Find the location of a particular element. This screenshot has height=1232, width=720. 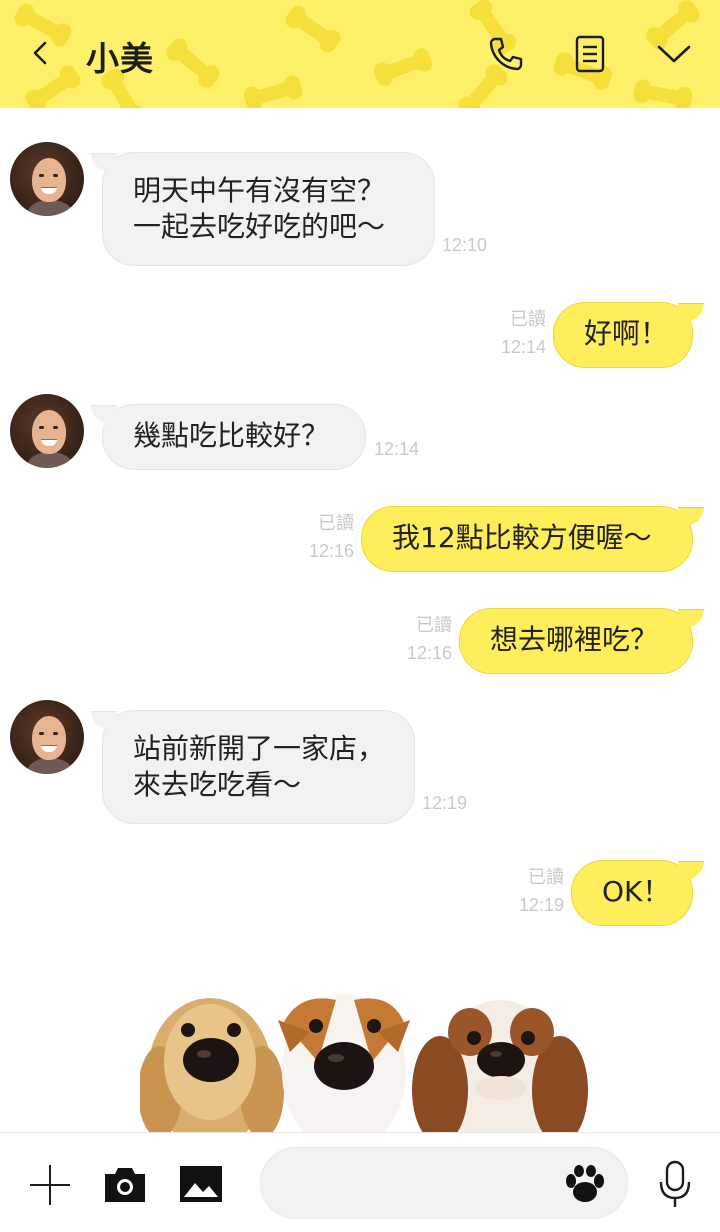

phone-icon is located at coordinates (506, 54).